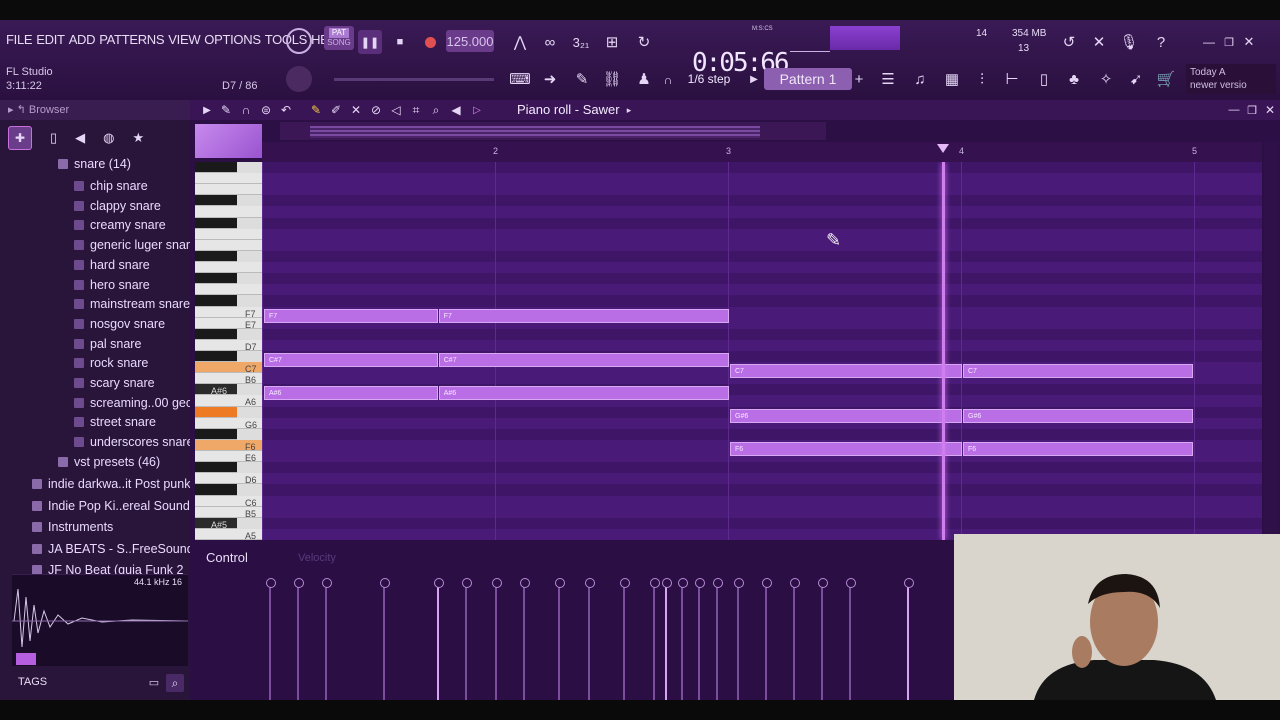 The height and width of the screenshot is (720, 1280). Describe the element at coordinates (982, 79) in the screenshot. I see `mixer-icon: ⫶` at that location.